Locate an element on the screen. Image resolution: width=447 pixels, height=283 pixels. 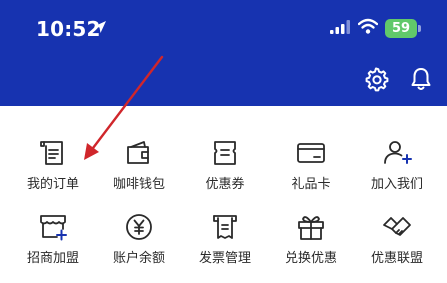
gear-icon is located at coordinates (376, 79).